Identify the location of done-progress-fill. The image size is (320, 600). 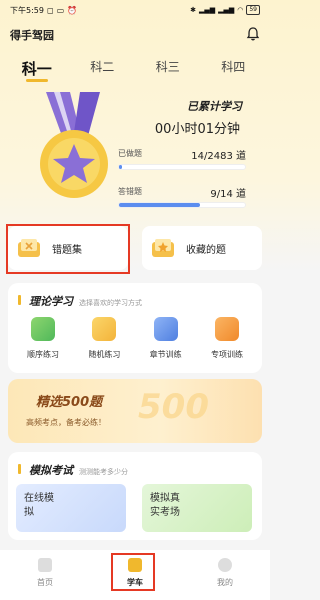
(120, 167).